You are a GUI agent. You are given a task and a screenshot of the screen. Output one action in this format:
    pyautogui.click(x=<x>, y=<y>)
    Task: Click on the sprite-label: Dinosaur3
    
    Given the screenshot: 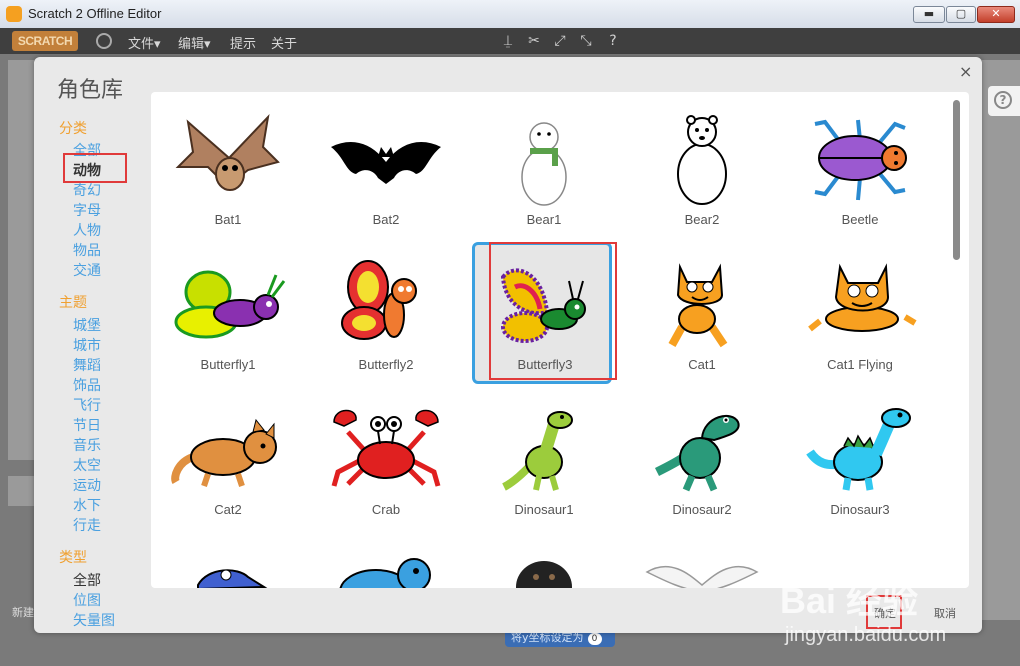 What is the action you would take?
    pyautogui.click(x=860, y=509)
    